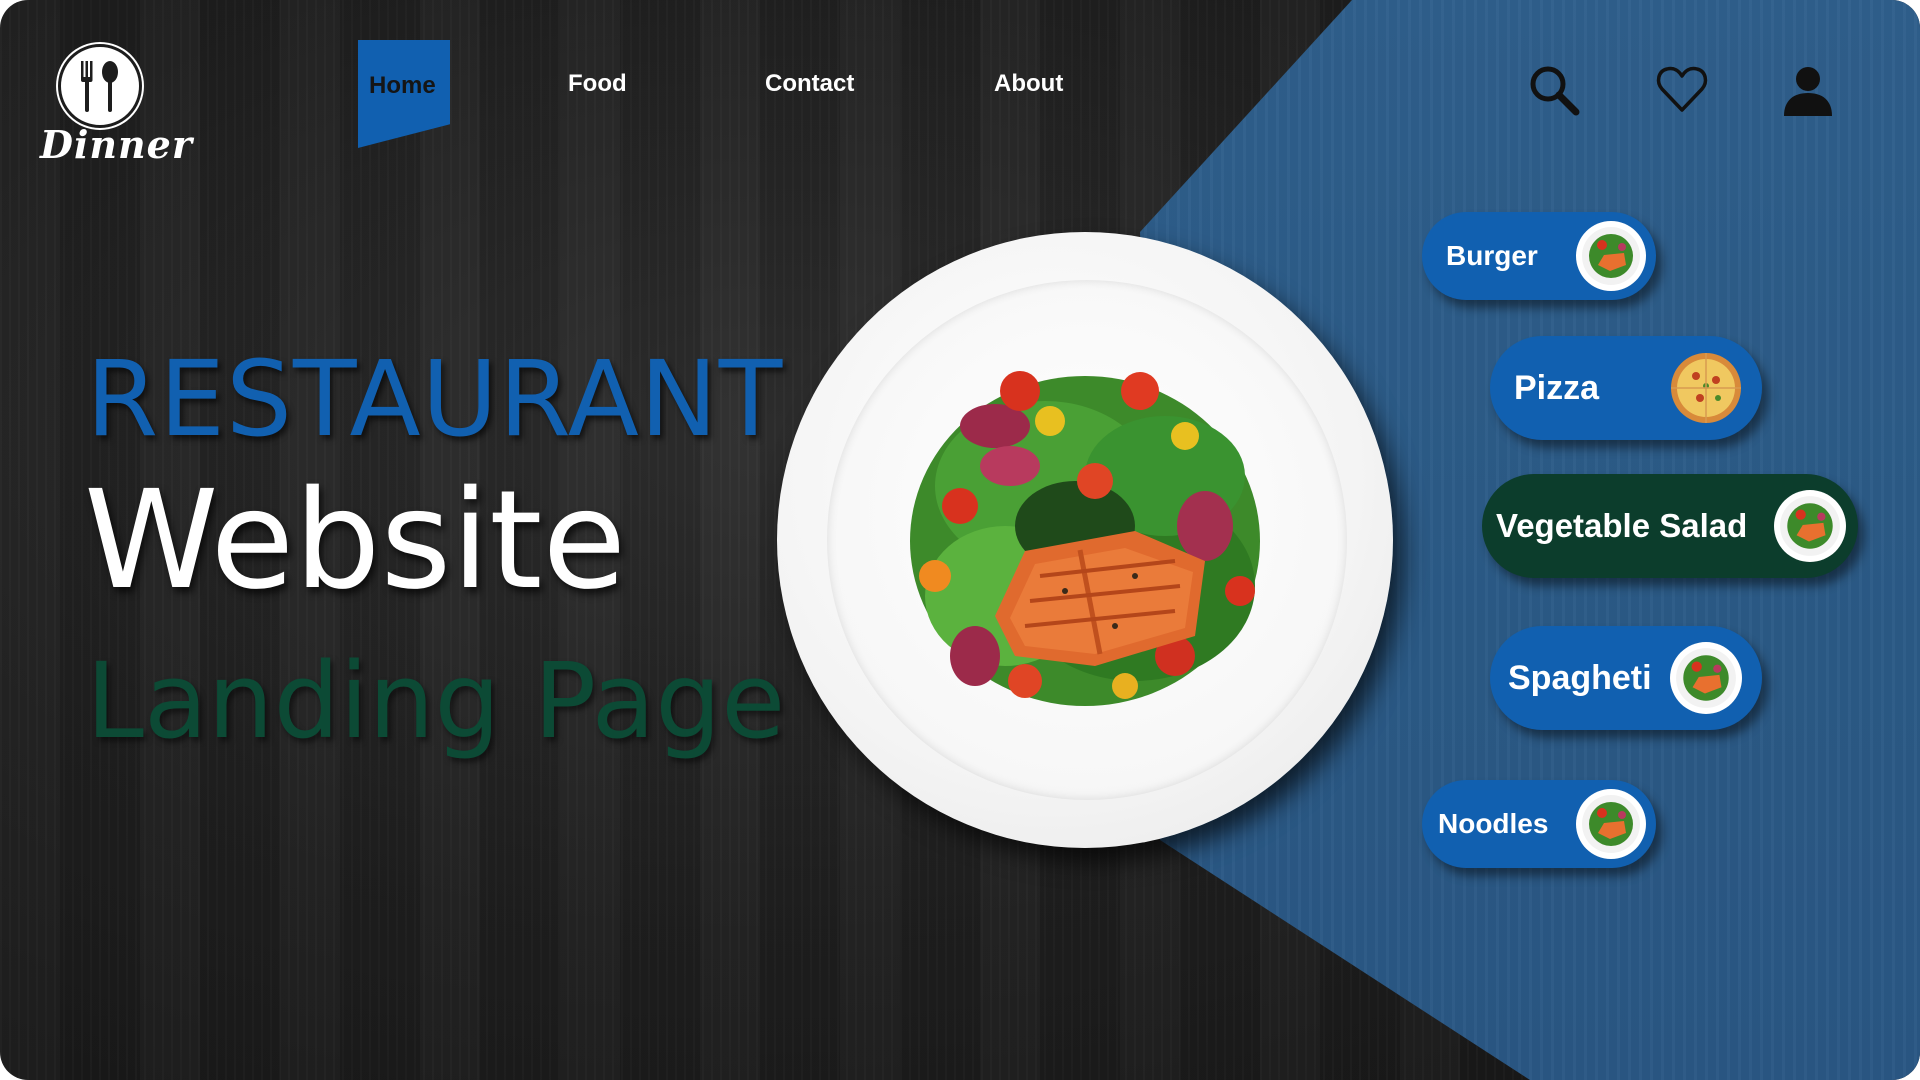 Image resolution: width=1920 pixels, height=1080 pixels. I want to click on menu-item-label: Vegetable Salad, so click(1622, 525).